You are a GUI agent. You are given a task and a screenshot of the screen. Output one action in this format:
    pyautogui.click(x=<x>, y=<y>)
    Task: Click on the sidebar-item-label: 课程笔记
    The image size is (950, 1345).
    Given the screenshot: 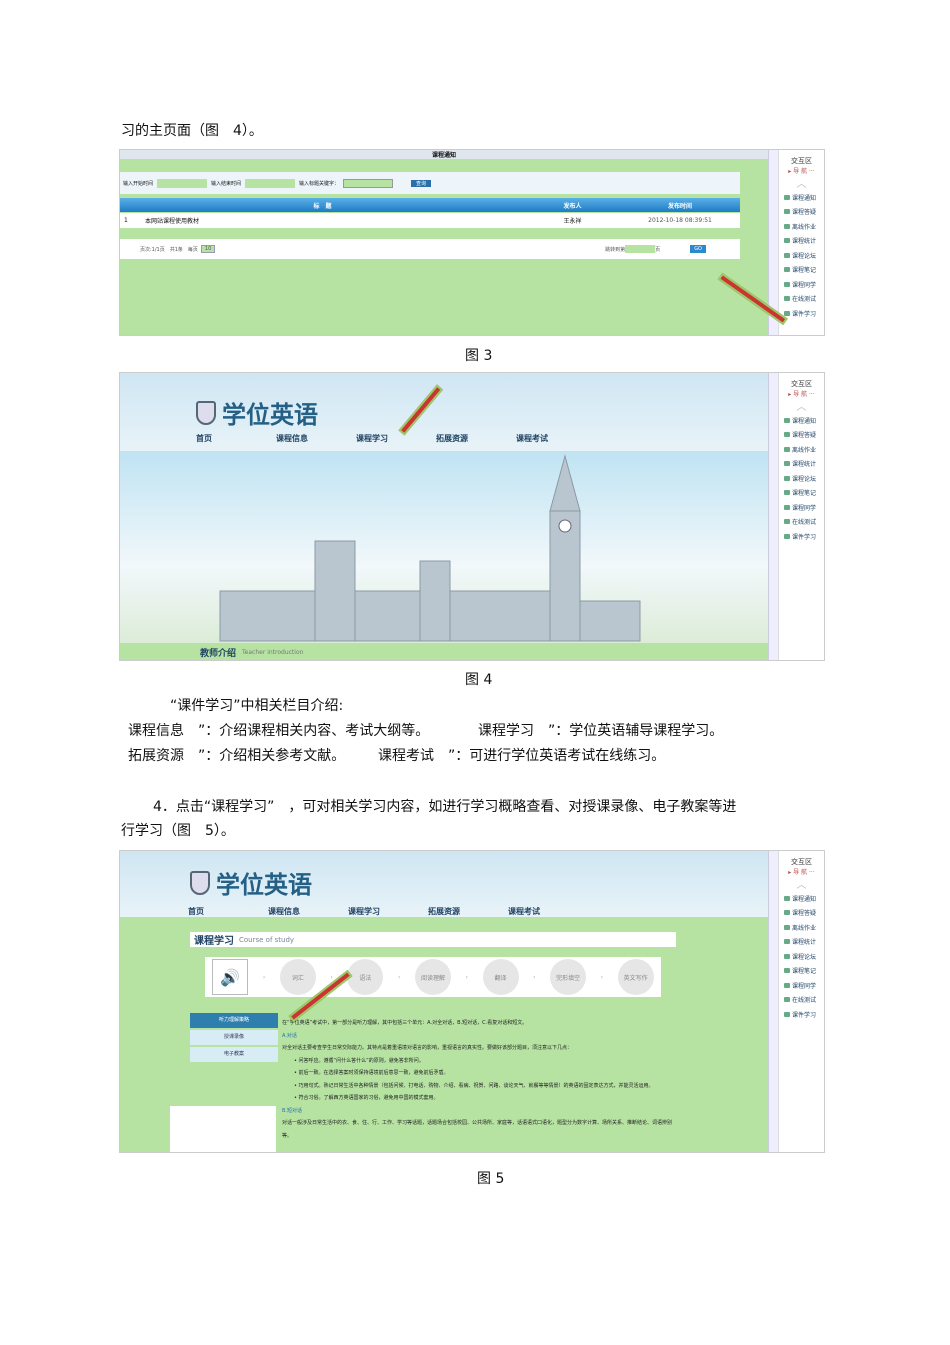 What is the action you would take?
    pyautogui.click(x=804, y=972)
    